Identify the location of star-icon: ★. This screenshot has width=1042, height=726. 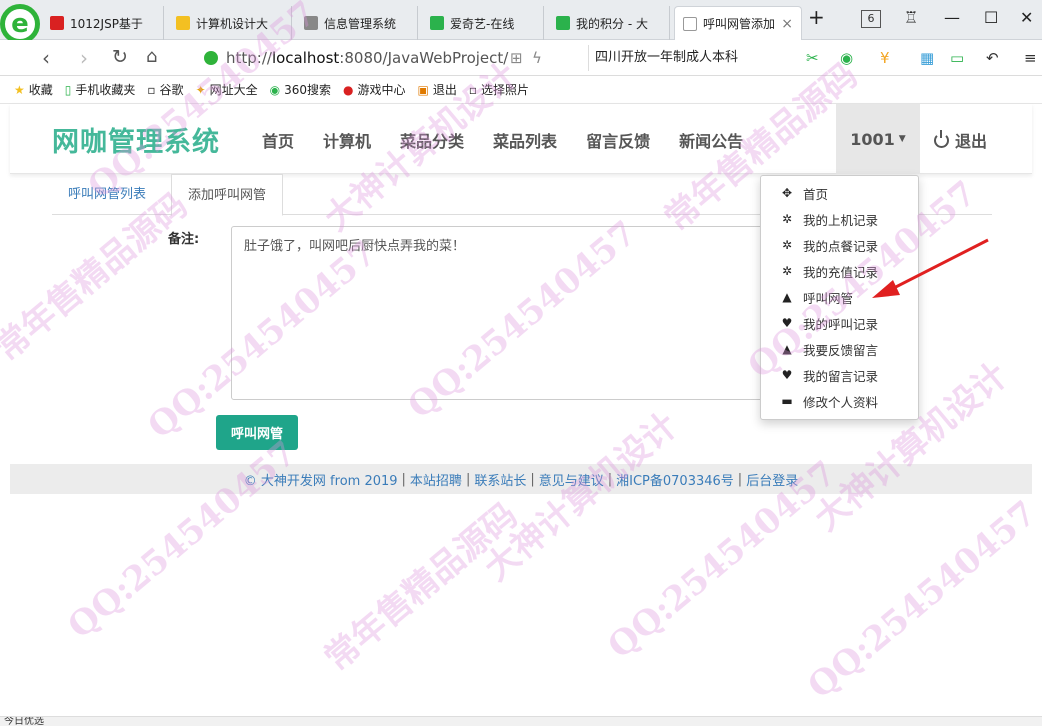
(19, 89).